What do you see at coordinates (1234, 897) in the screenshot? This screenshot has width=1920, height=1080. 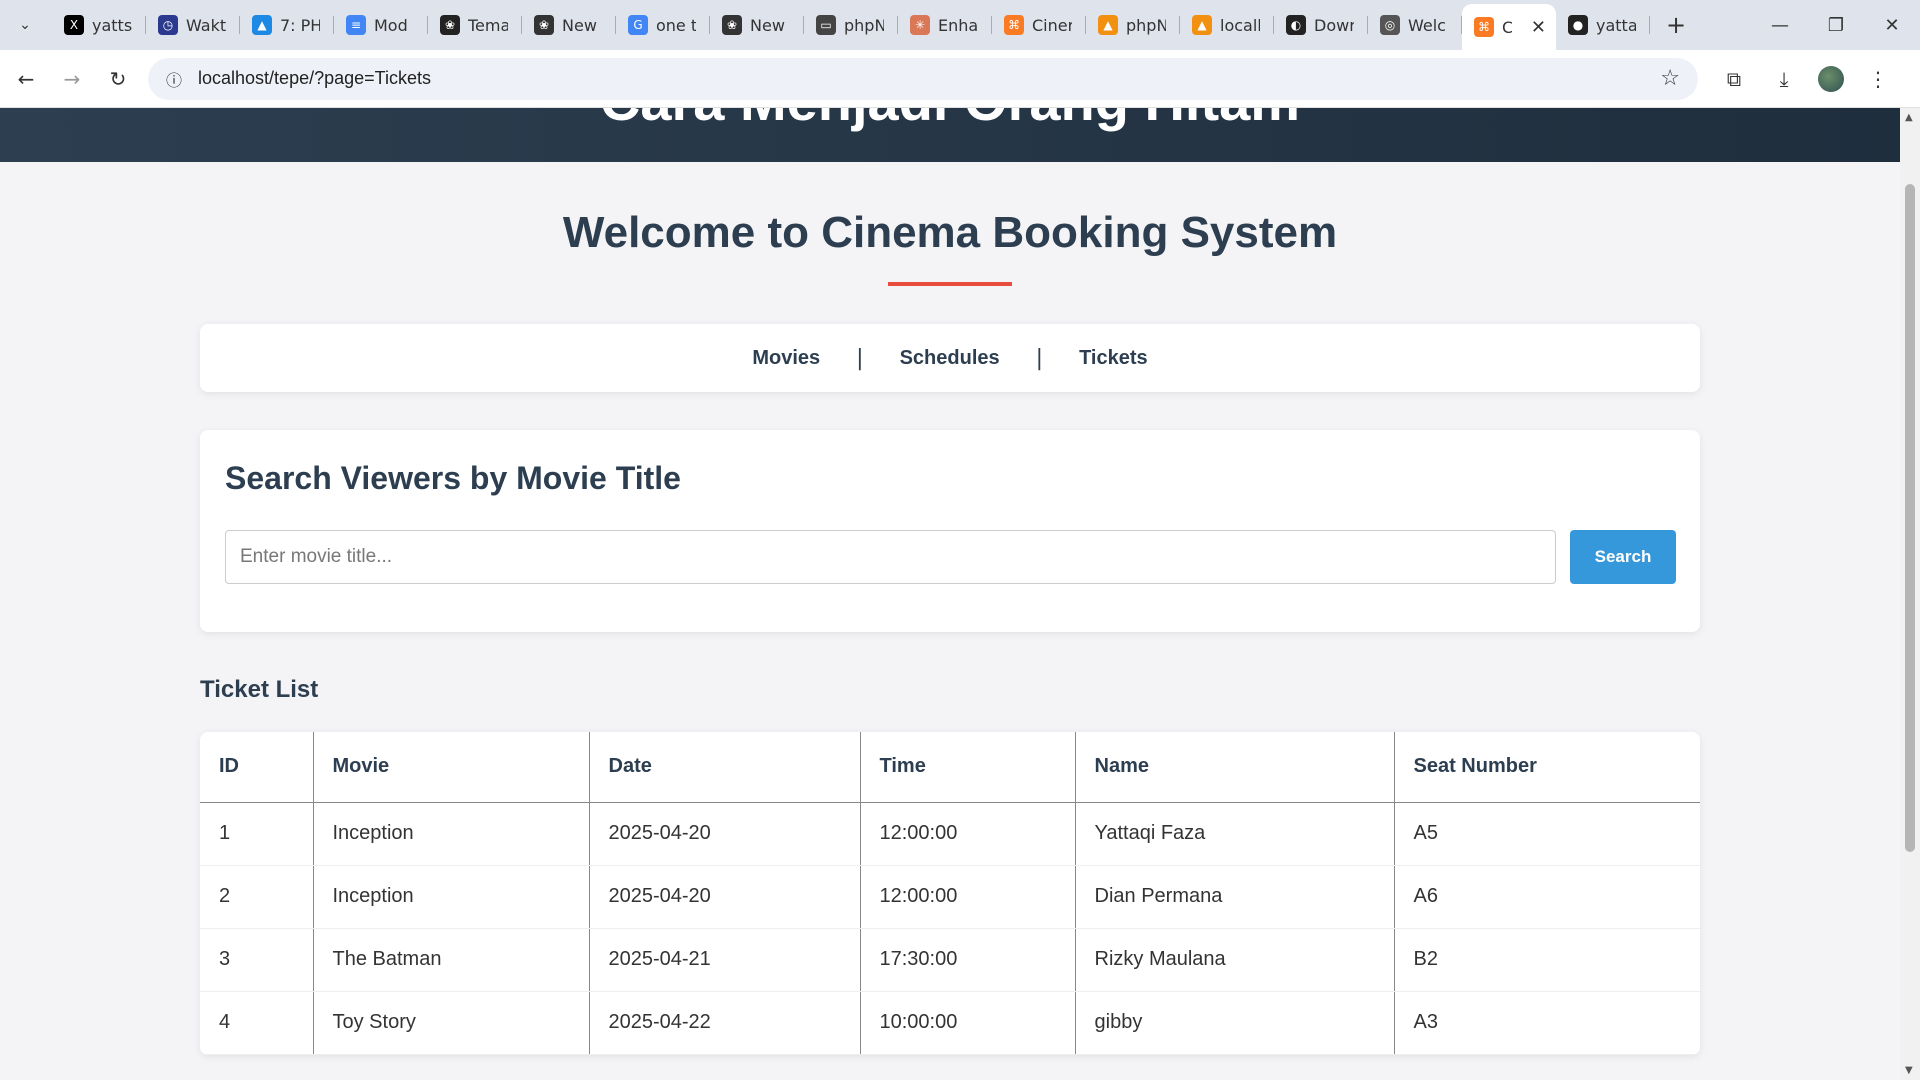 I see `cell-name: Dian Permana` at bounding box center [1234, 897].